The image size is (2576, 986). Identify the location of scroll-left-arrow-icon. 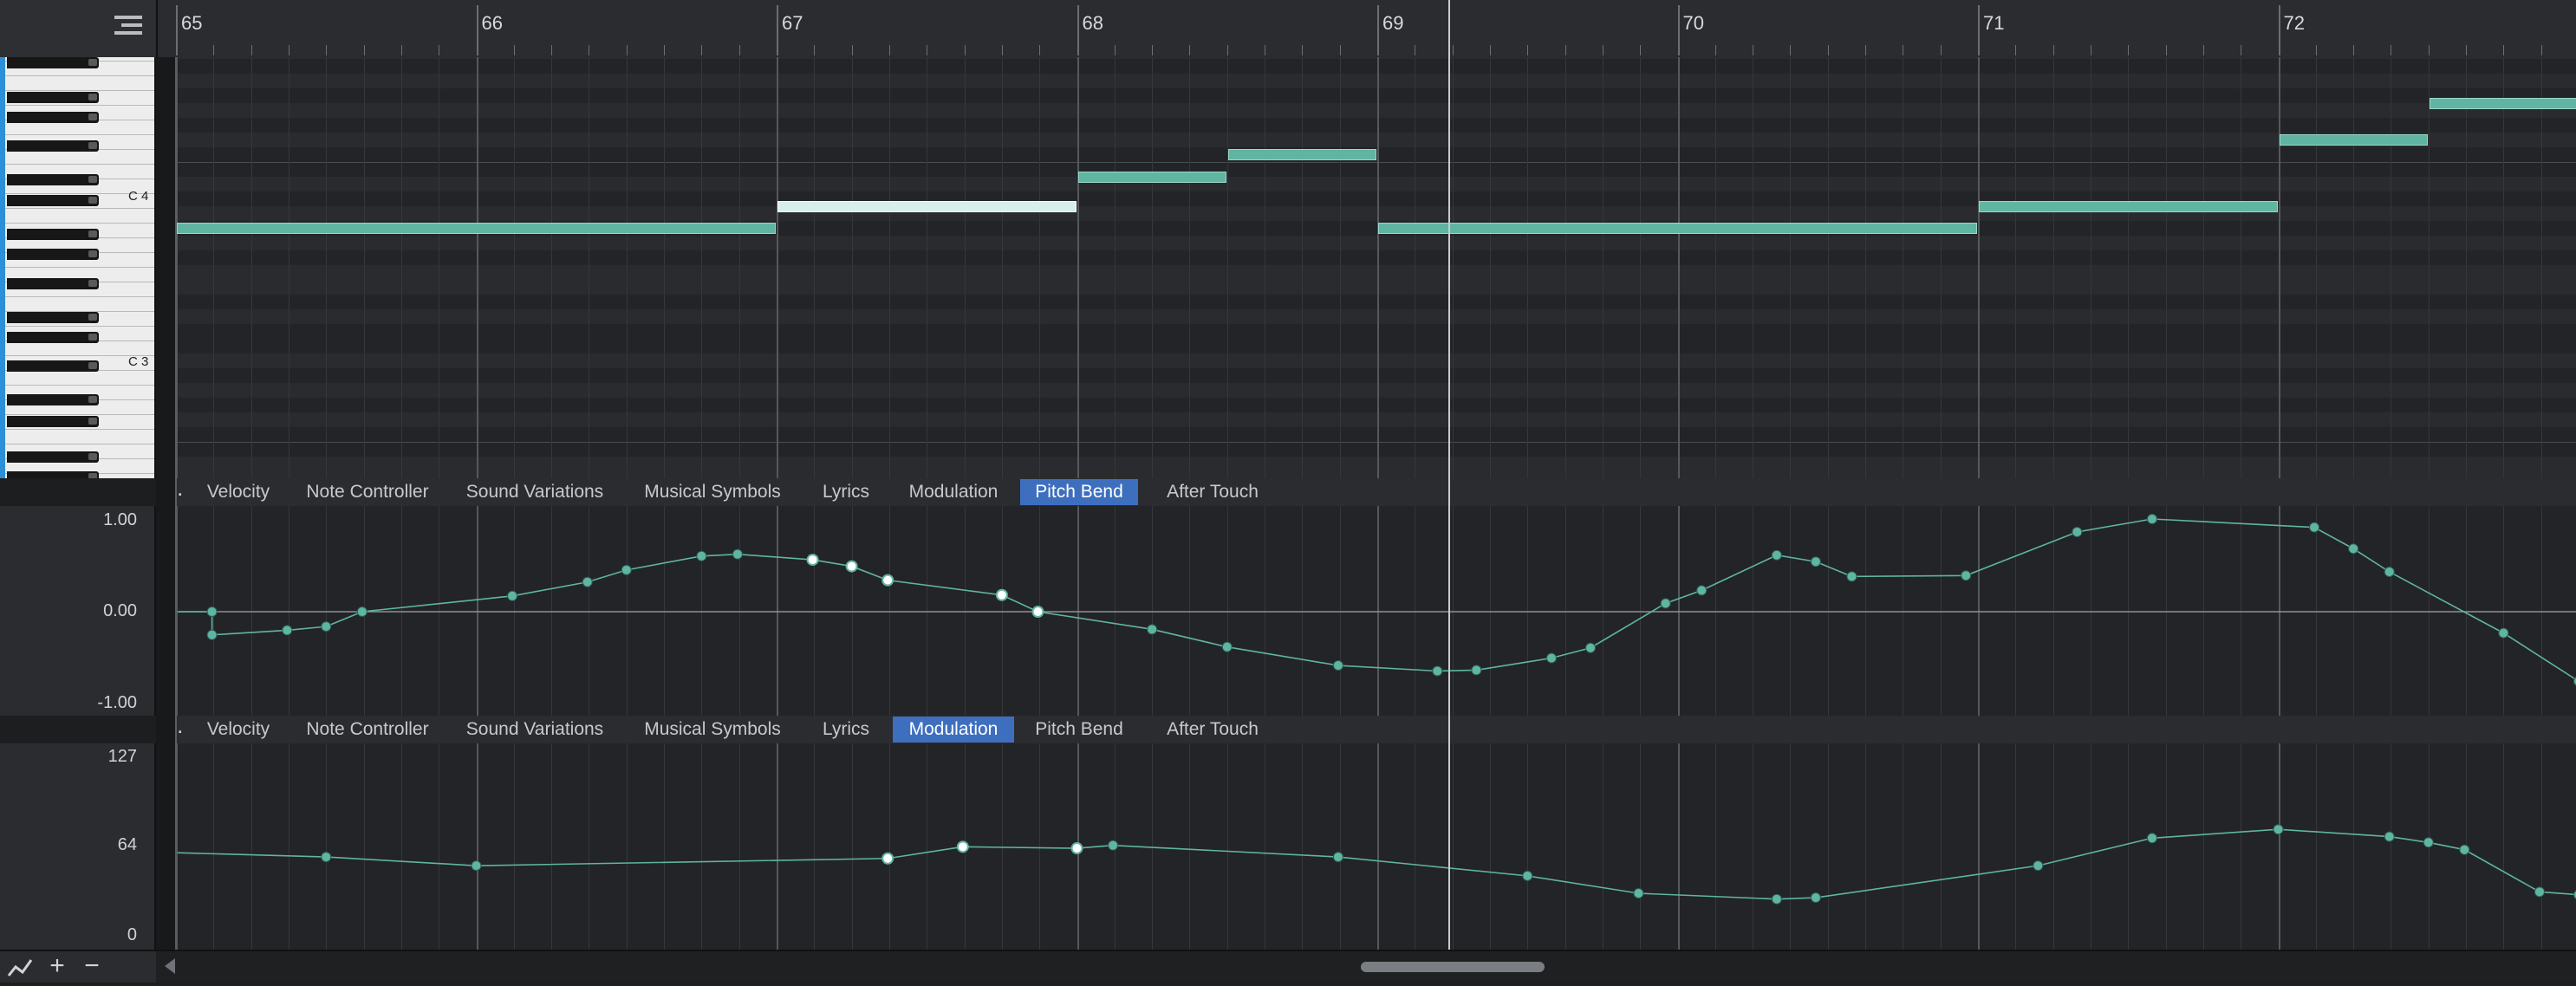
(170, 966).